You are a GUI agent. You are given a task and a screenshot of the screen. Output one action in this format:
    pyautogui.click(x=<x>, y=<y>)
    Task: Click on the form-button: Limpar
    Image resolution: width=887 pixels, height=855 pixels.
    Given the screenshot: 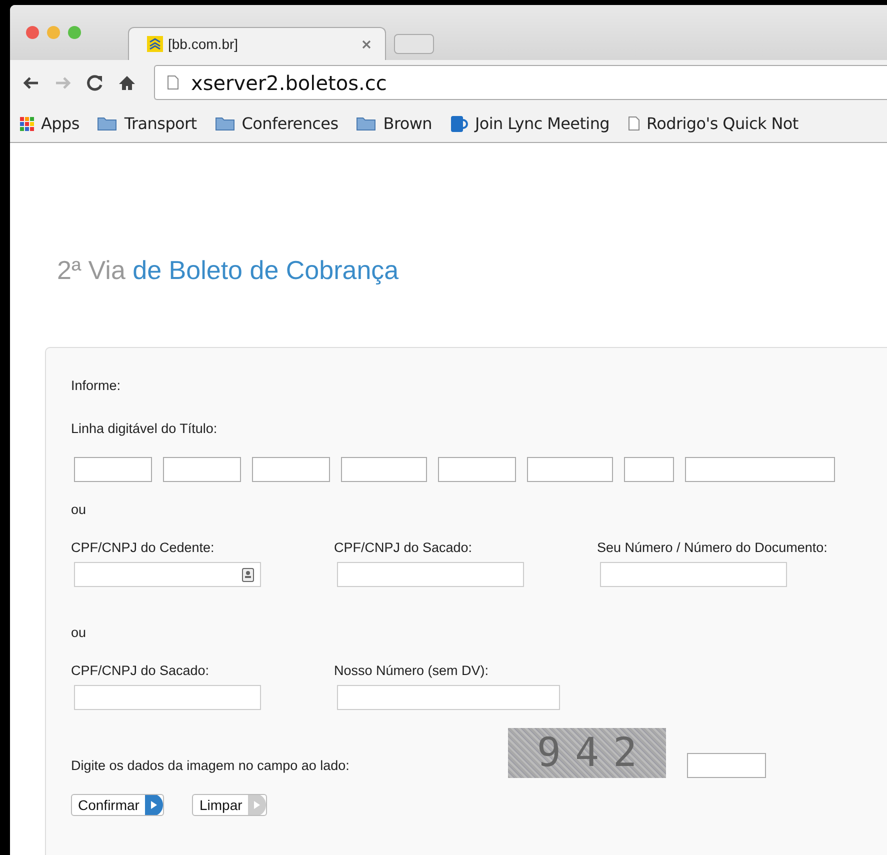 What is the action you would take?
    pyautogui.click(x=230, y=805)
    